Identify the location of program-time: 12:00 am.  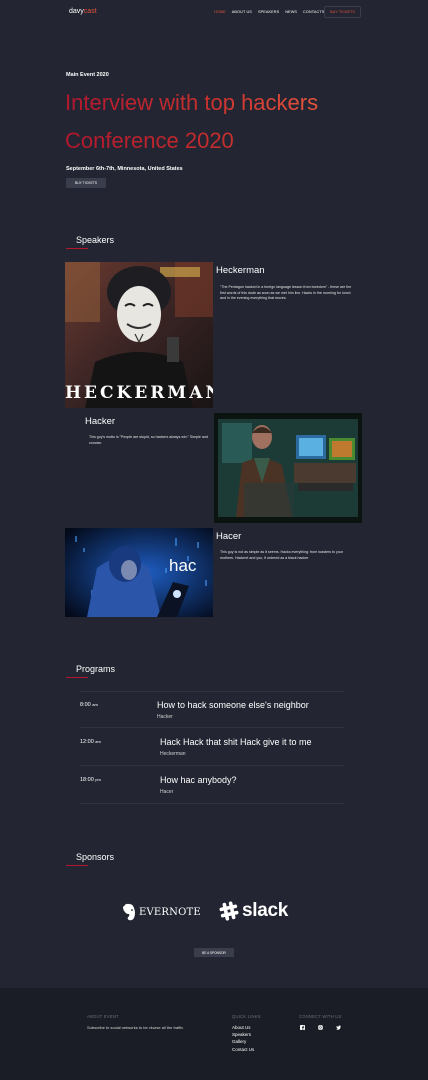
(90, 742).